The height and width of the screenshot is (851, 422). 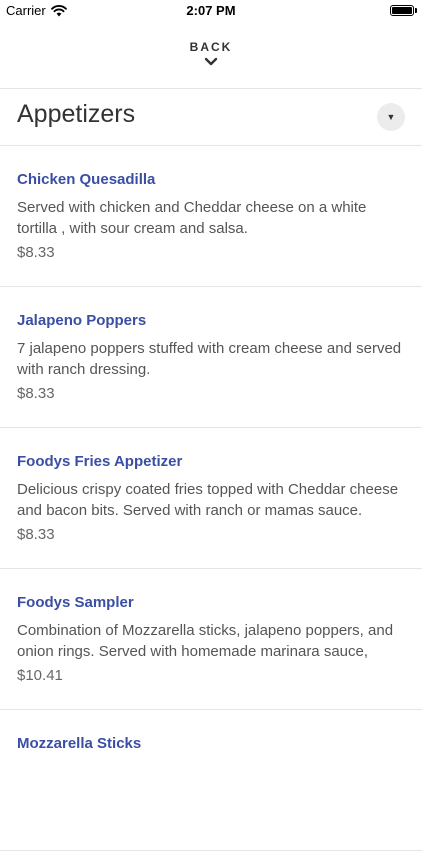 What do you see at coordinates (211, 61) in the screenshot?
I see `chevron-down-icon` at bounding box center [211, 61].